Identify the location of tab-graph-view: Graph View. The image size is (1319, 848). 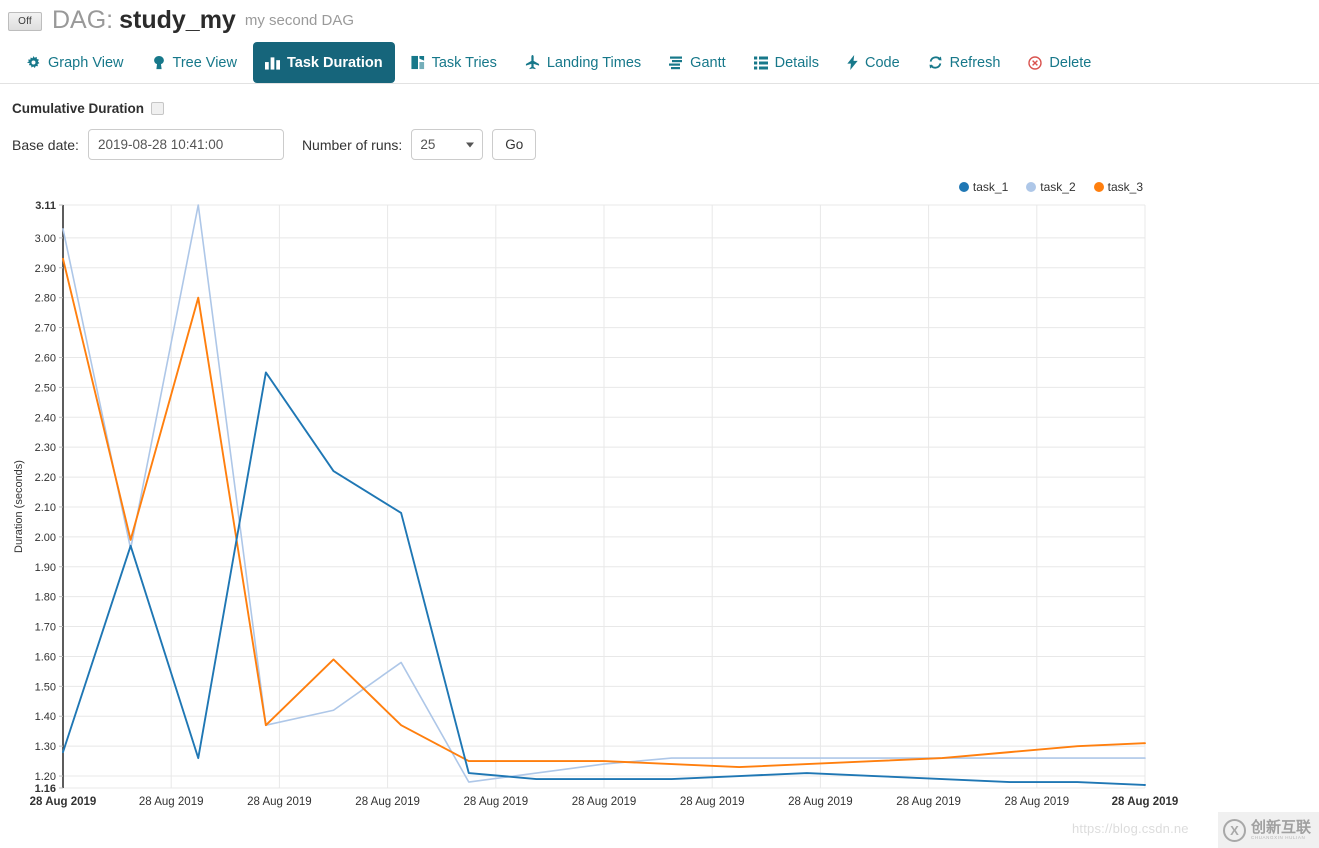
(75, 62).